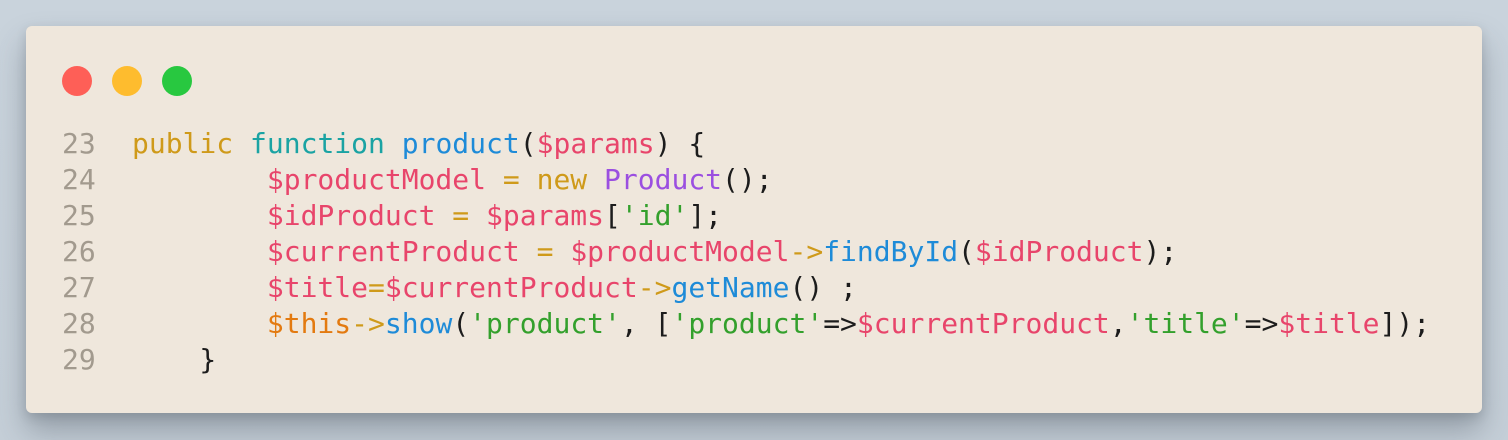 The height and width of the screenshot is (440, 1508). I want to click on code-token: ,, so click(1118, 323).